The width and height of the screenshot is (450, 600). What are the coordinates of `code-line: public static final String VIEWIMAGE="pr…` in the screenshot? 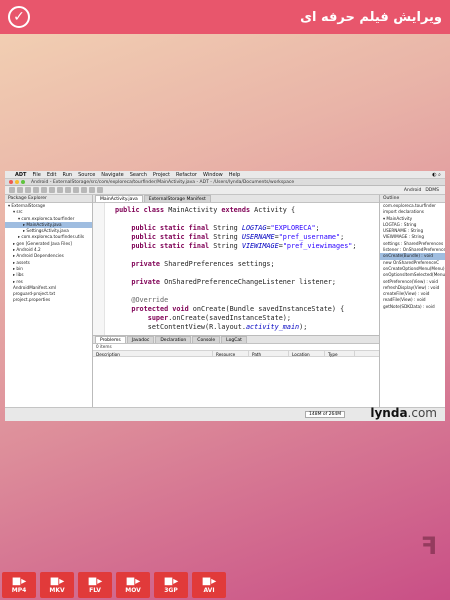 It's located at (247, 246).